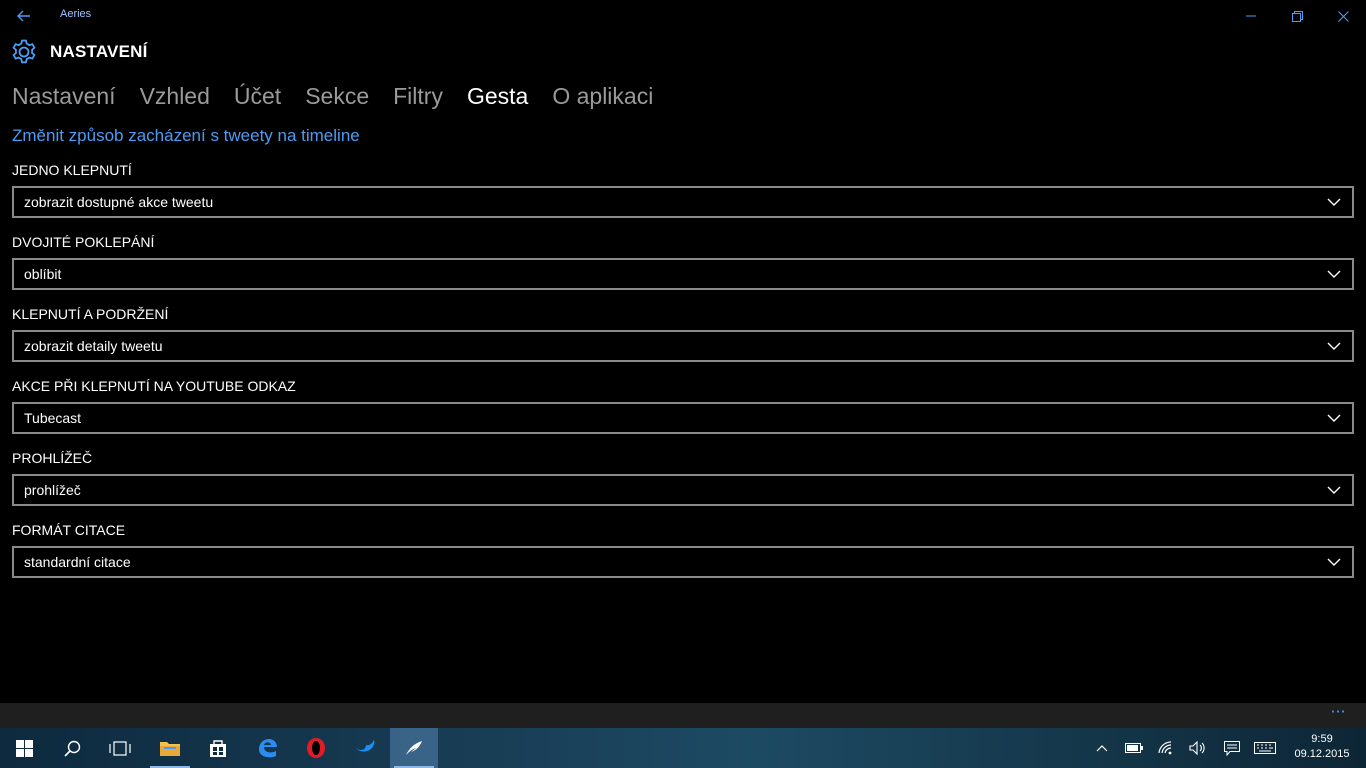  I want to click on store-button, so click(218, 748).